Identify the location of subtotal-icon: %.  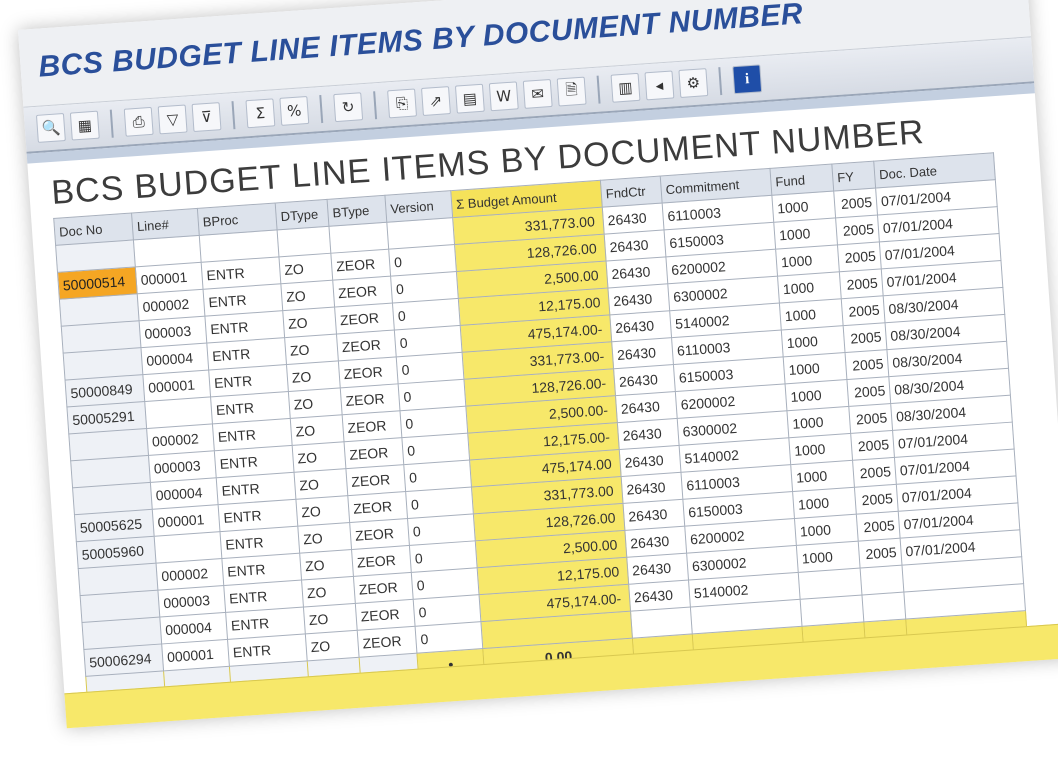
(294, 110).